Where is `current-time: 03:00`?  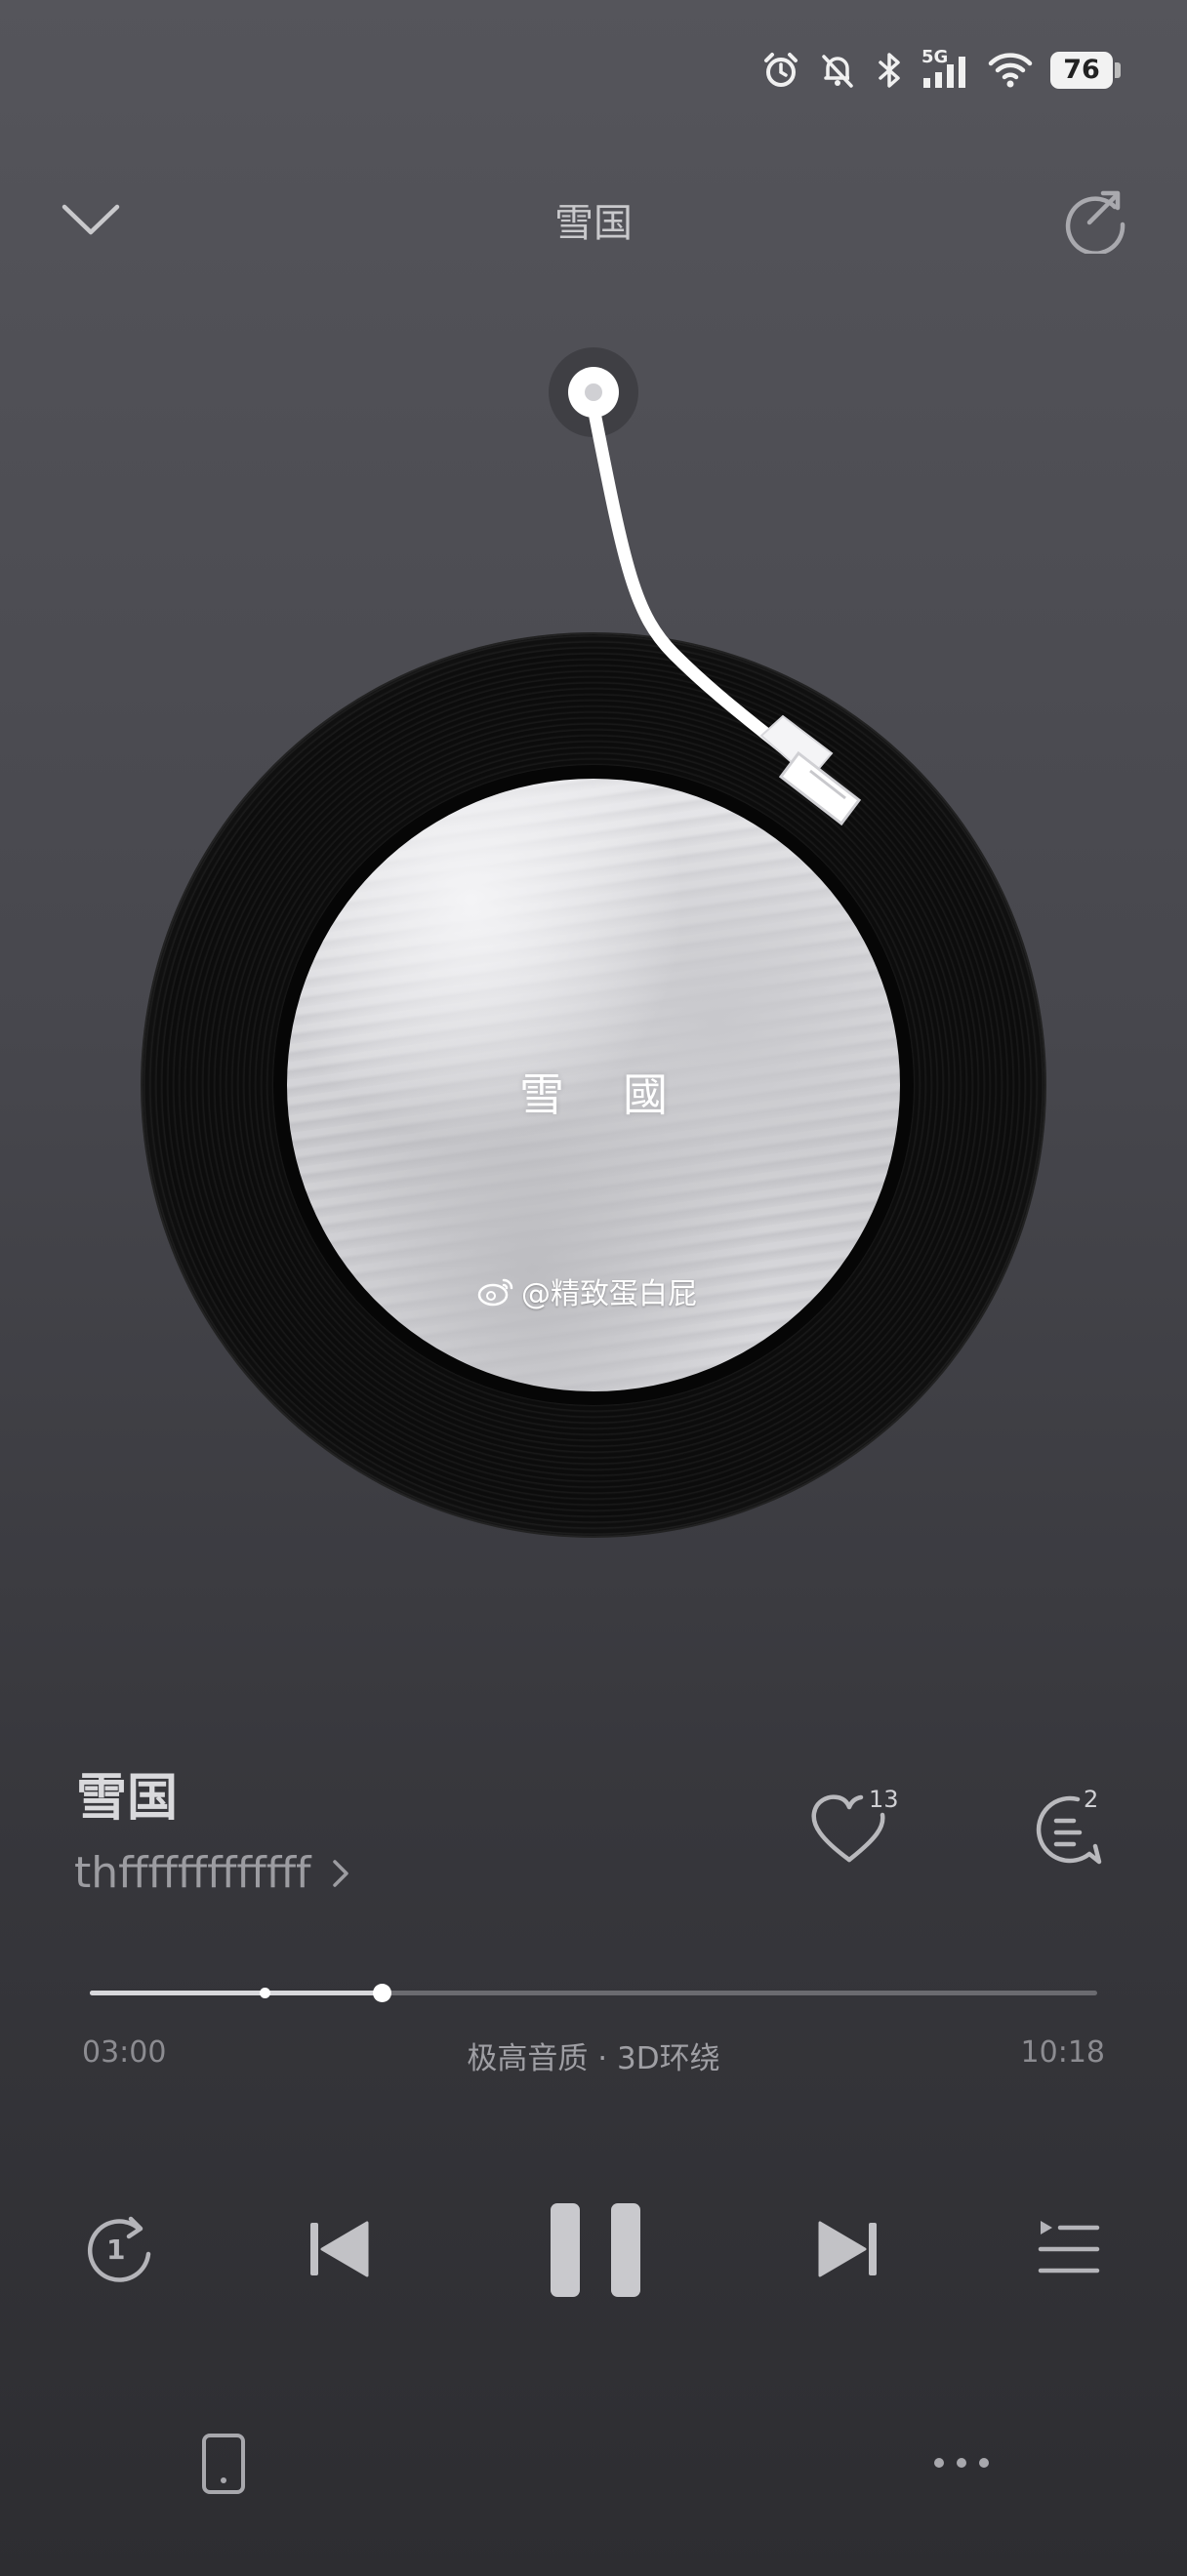
current-time: 03:00 is located at coordinates (124, 2052).